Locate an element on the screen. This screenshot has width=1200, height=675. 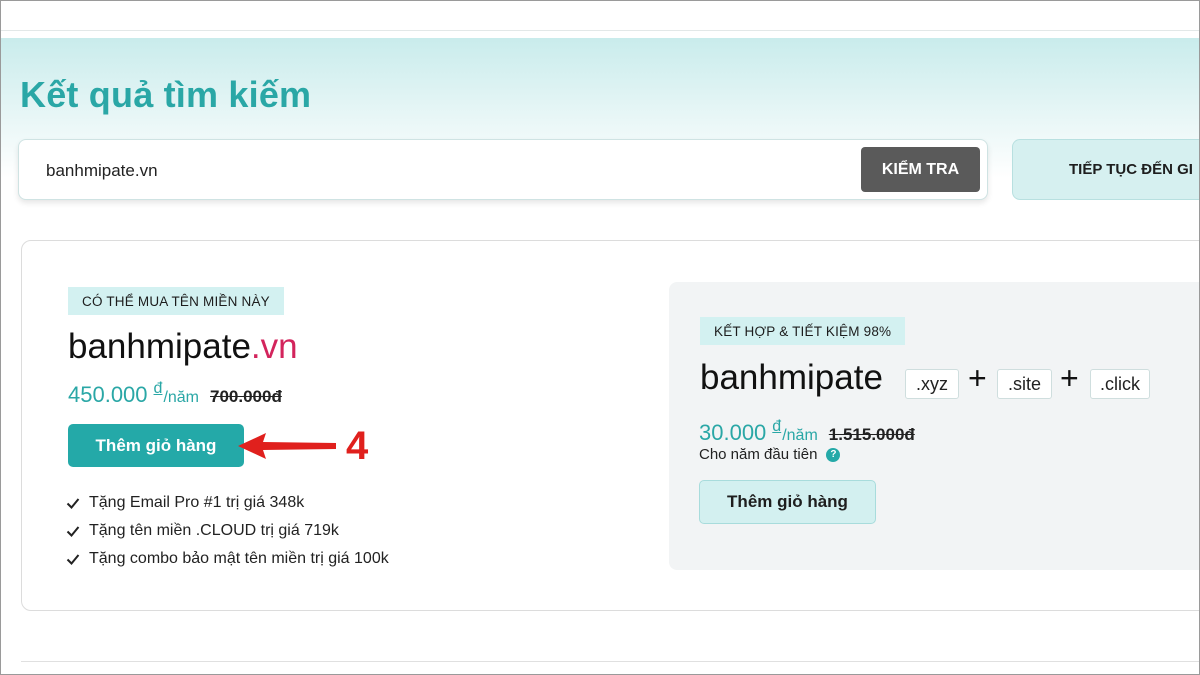
first-year-note: Cho năm đầu tiên ? is located at coordinates (770, 454).